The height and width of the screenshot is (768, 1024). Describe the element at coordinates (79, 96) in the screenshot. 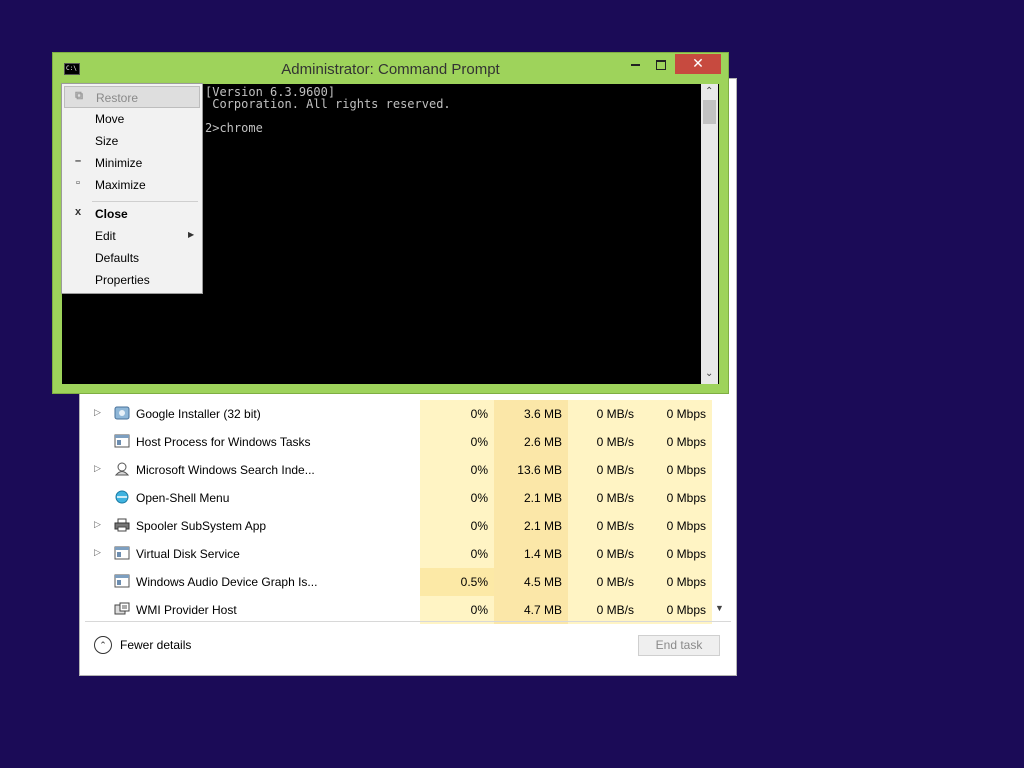

I see `restore-icon: ⧉` at that location.